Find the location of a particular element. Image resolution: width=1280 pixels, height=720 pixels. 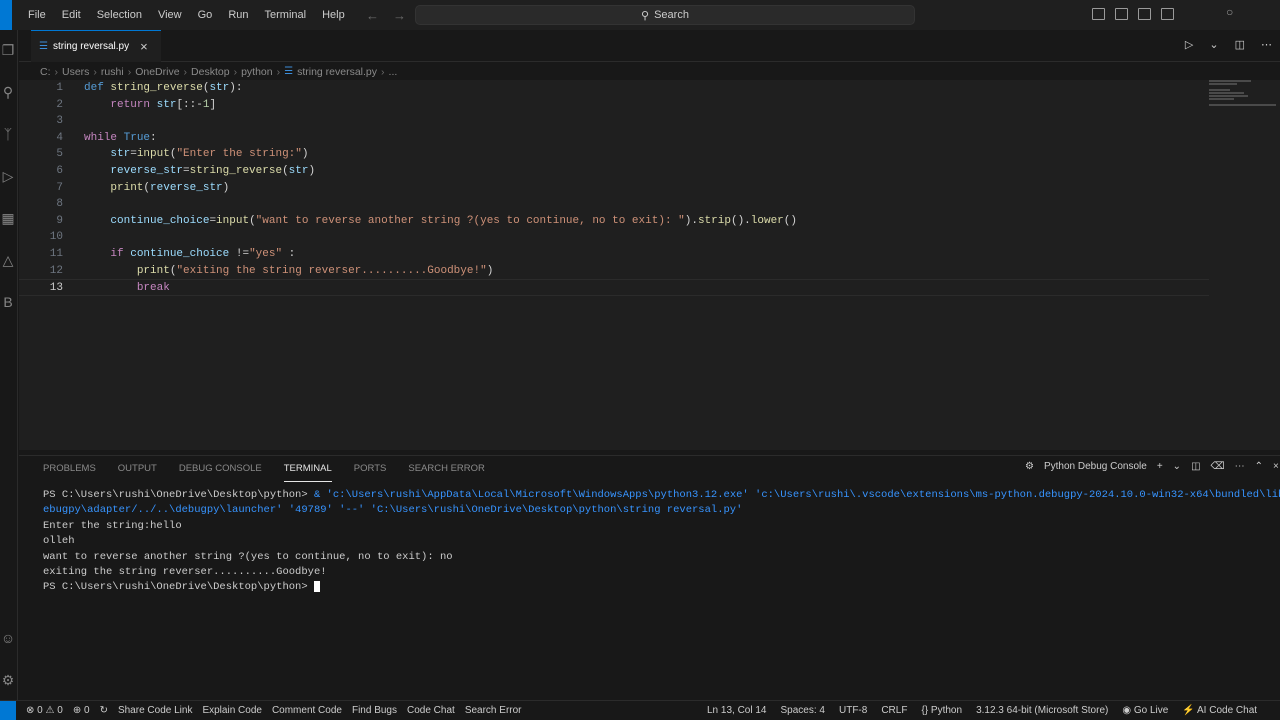

menu-help: Help is located at coordinates (333, 15).